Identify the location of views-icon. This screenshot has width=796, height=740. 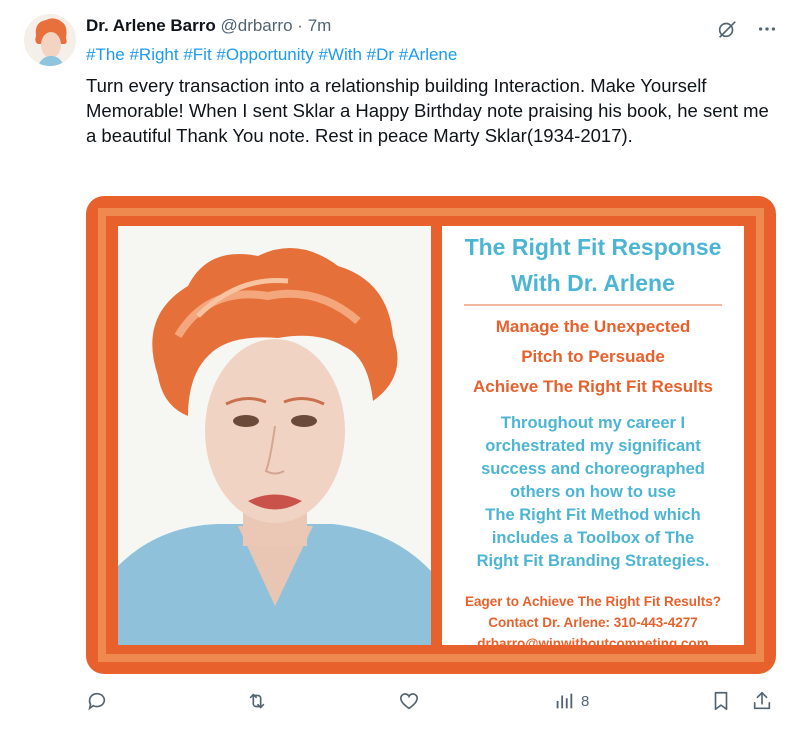
(564, 701).